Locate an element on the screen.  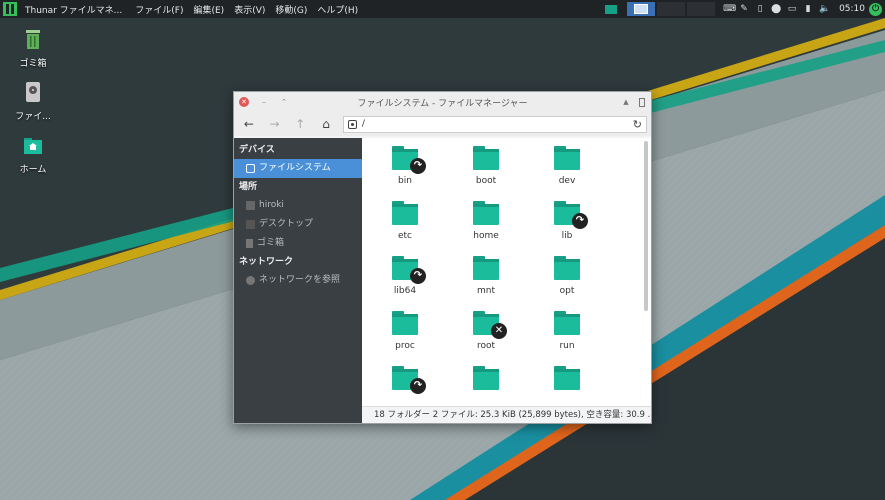
update-icon: ⬤ is located at coordinates (776, 9).